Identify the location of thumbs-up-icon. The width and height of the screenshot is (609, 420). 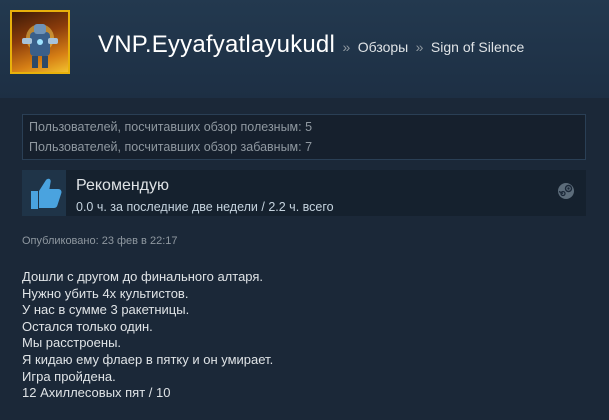
(46, 193).